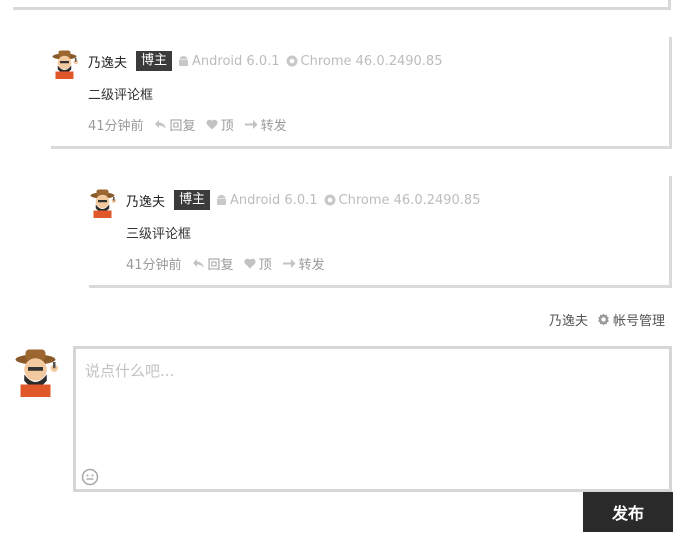 The height and width of the screenshot is (544, 691). Describe the element at coordinates (90, 477) in the screenshot. I see `smiley-icon` at that location.